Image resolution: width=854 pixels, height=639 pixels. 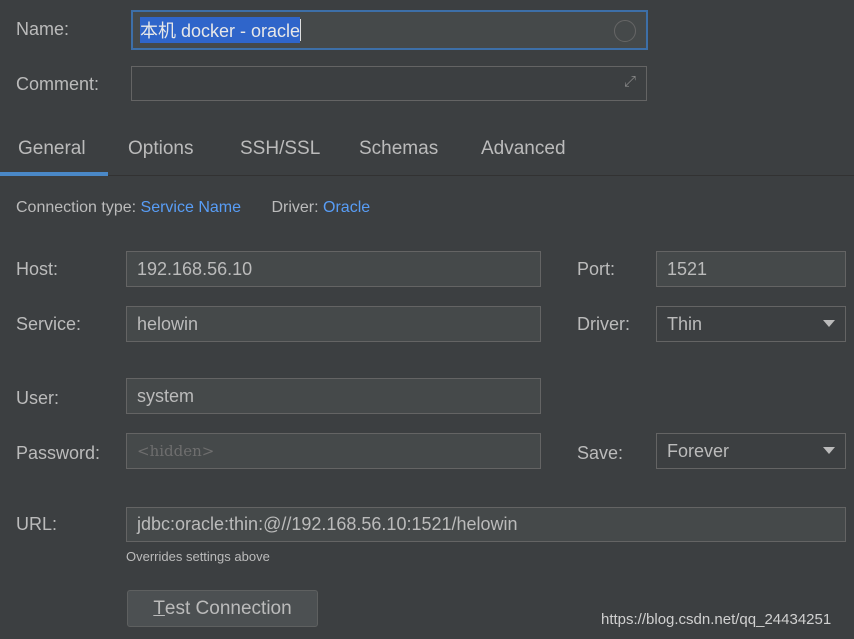 What do you see at coordinates (625, 31) in the screenshot?
I see `circle-icon` at bounding box center [625, 31].